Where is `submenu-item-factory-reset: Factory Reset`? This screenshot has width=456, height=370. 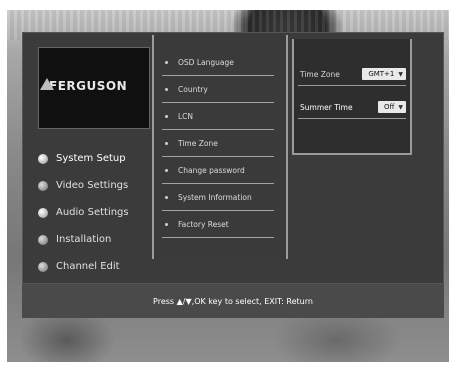
submenu-item-factory-reset: Factory Reset is located at coordinates (218, 224).